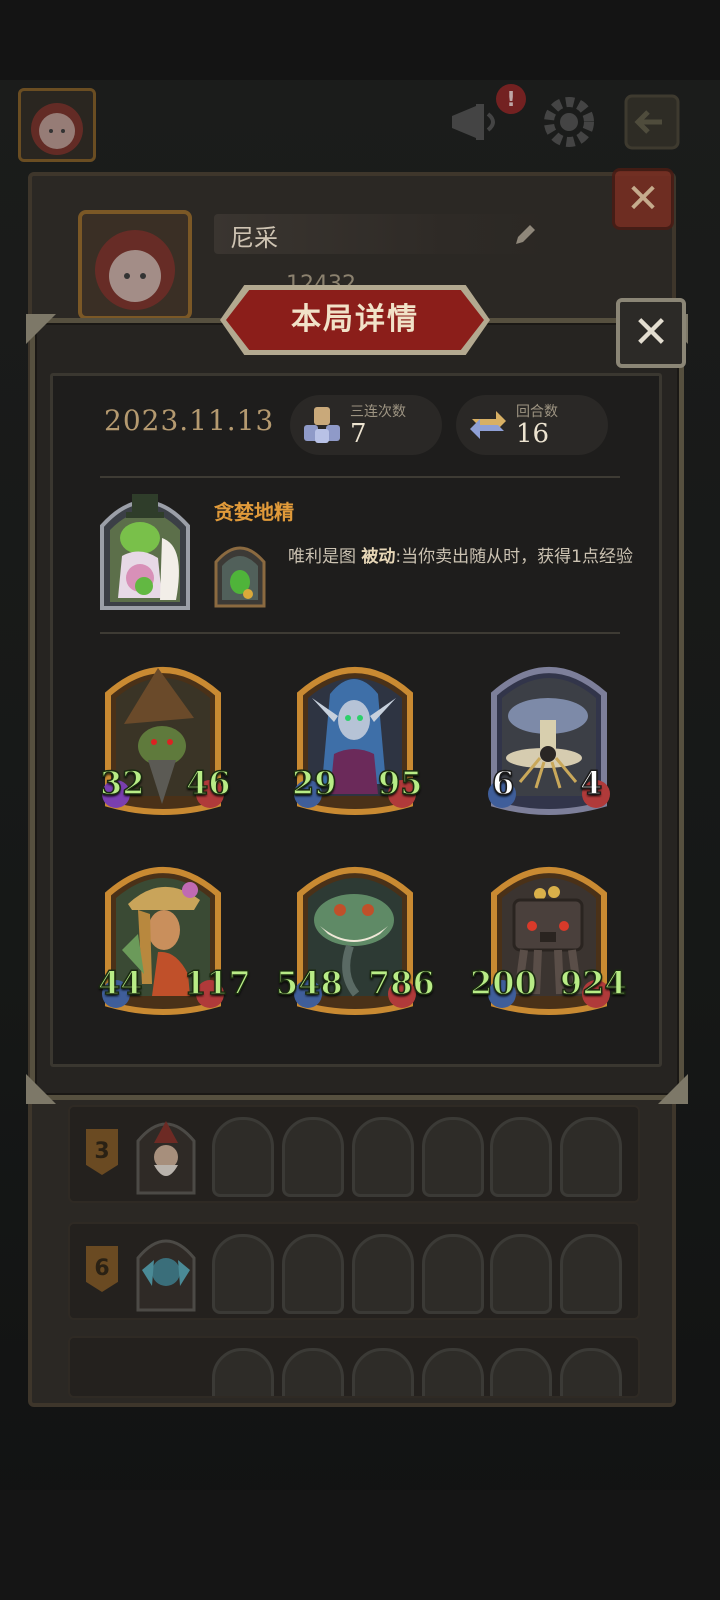 The image size is (720, 1600). Describe the element at coordinates (217, 983) in the screenshot. I see `unit-health: 117` at that location.